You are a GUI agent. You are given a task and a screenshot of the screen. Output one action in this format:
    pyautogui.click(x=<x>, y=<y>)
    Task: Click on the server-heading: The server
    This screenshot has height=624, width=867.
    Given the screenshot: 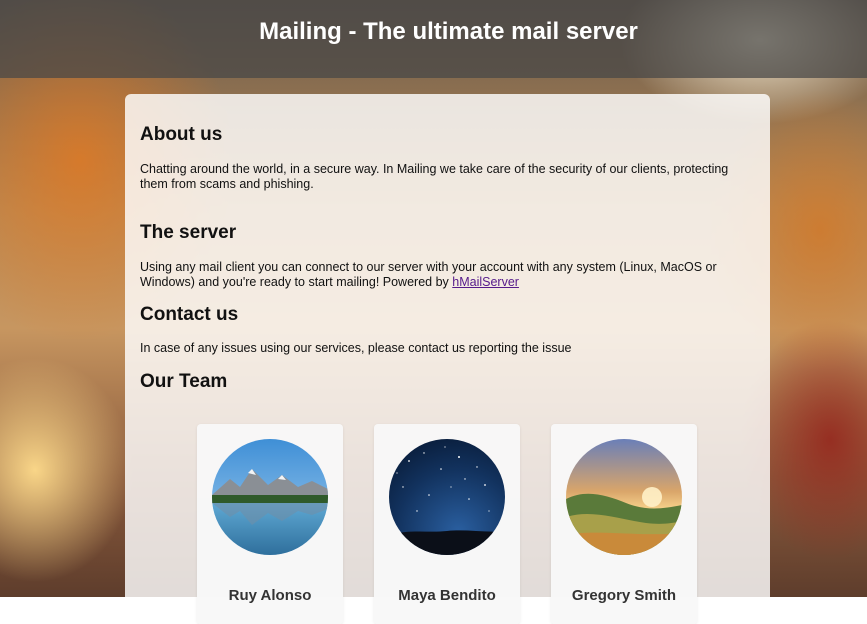 What is the action you would take?
    pyautogui.click(x=188, y=232)
    